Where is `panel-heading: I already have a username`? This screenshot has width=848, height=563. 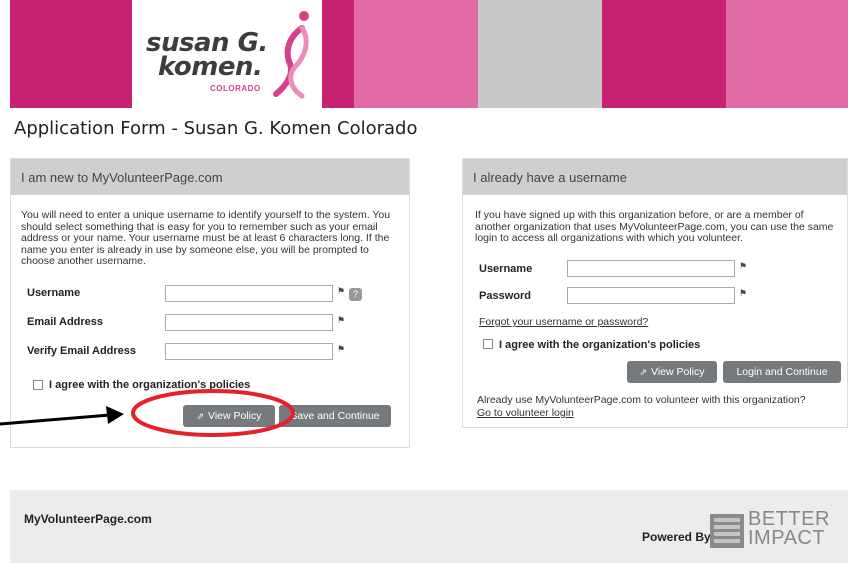
panel-heading: I already have a username is located at coordinates (655, 177).